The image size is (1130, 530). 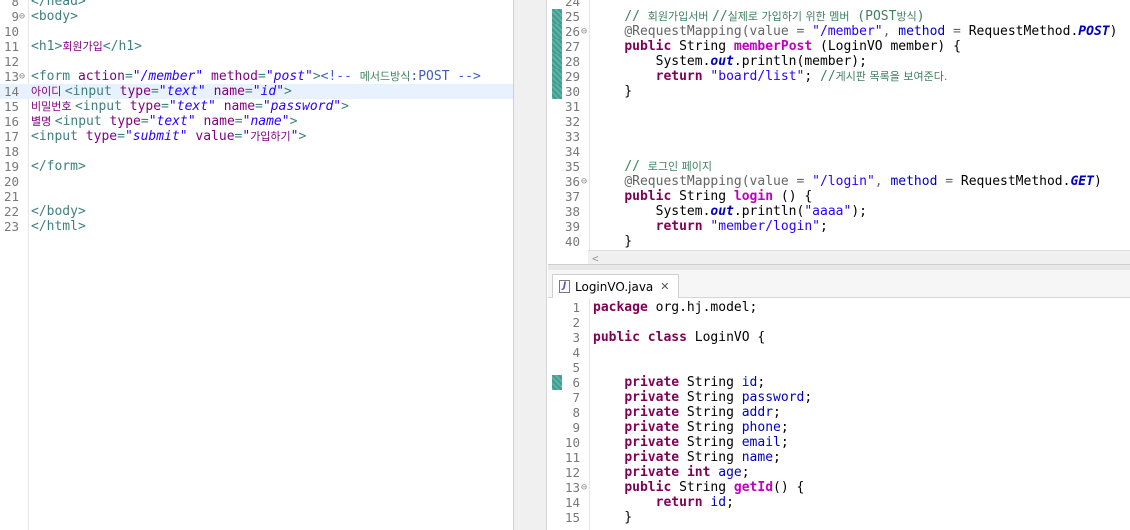 I want to click on code-text: // 로그인 페이지, so click(x=652, y=166).